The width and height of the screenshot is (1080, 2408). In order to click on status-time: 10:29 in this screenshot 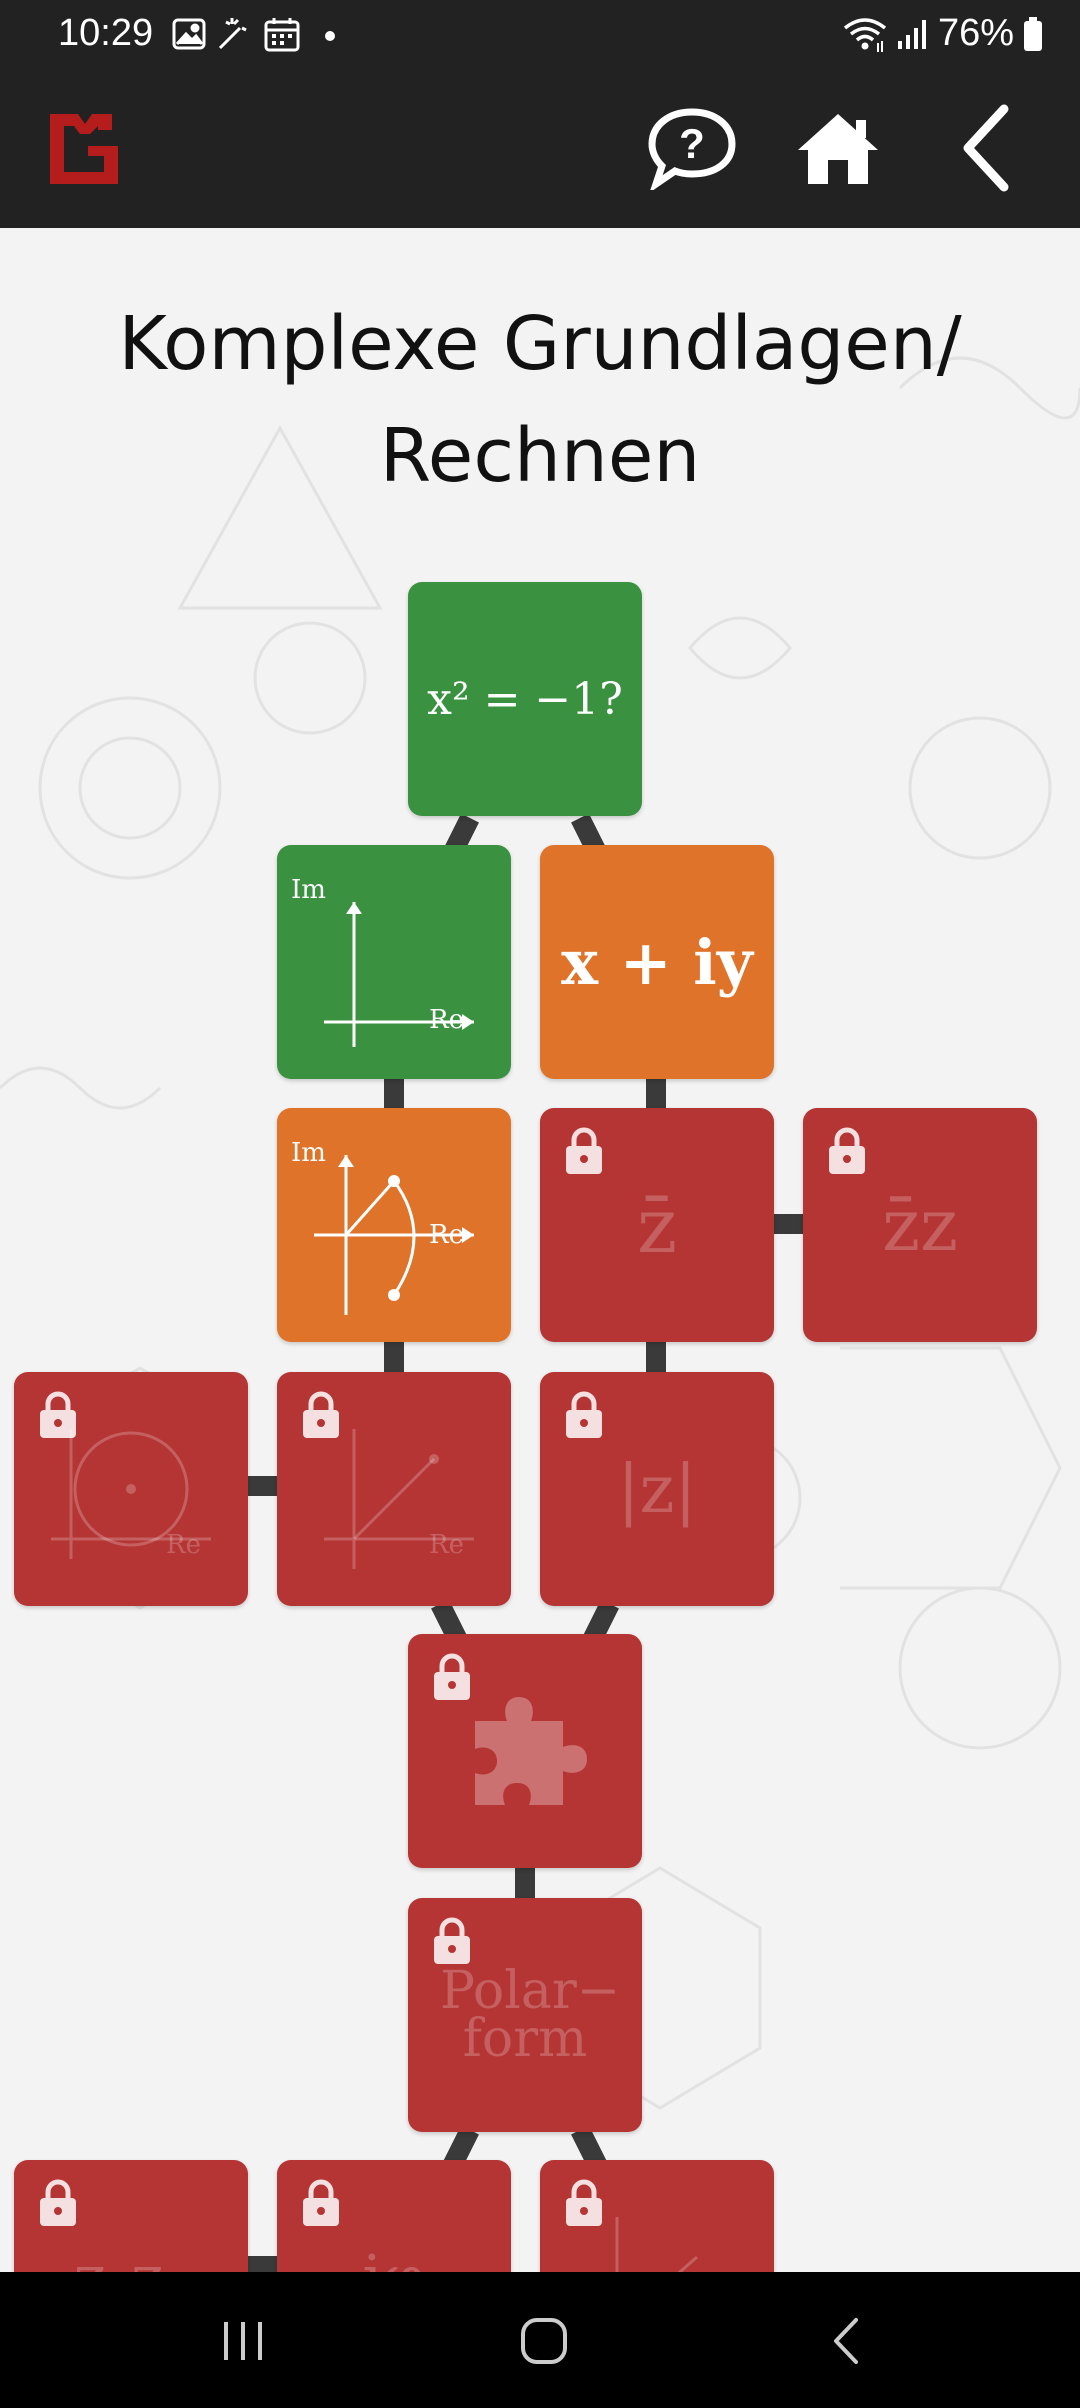, I will do `click(106, 33)`.